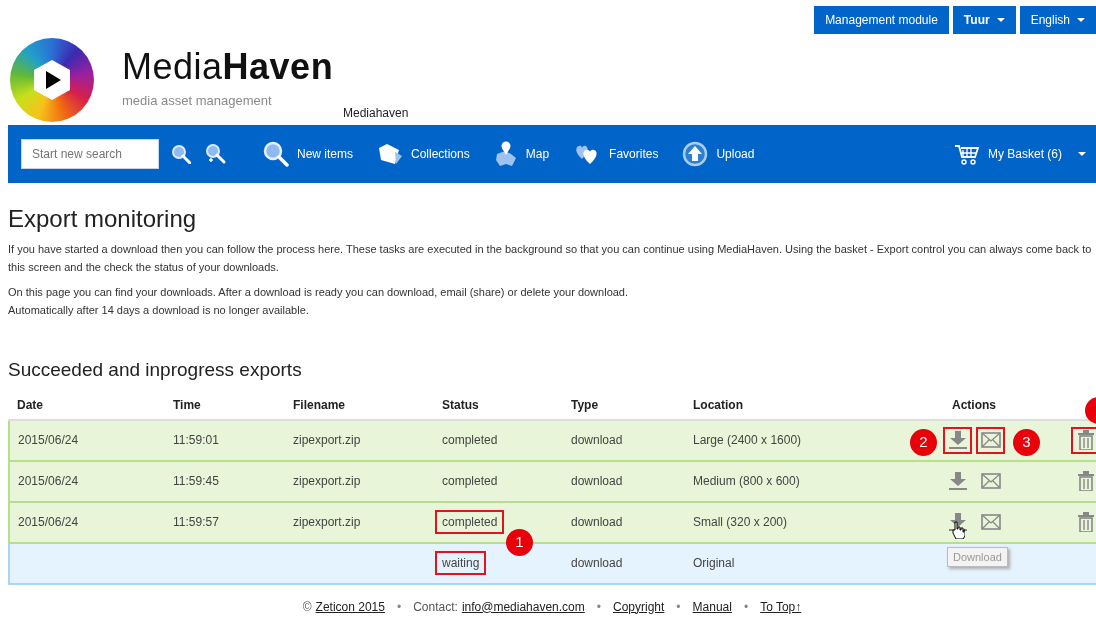 The image size is (1096, 617). What do you see at coordinates (747, 440) in the screenshot?
I see `table-cell: Large (2400 x 1600)` at bounding box center [747, 440].